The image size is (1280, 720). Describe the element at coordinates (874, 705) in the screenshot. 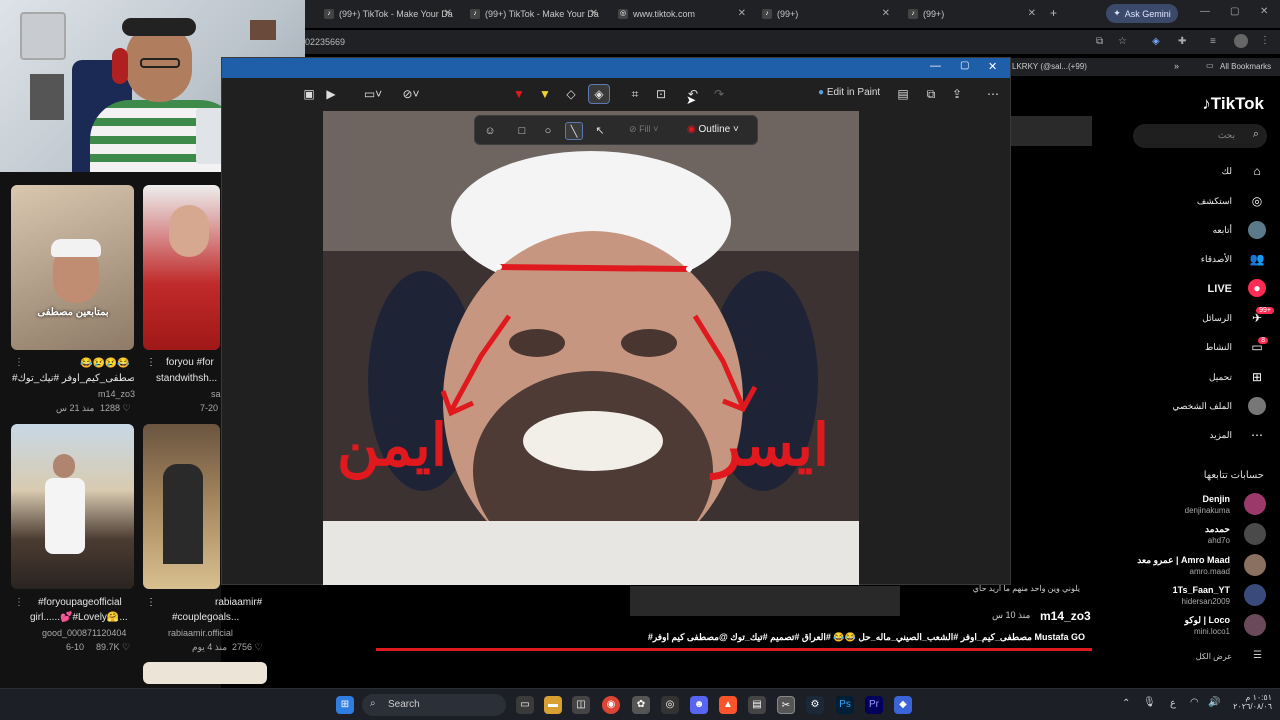

I see `premiere-icon: Pr` at that location.